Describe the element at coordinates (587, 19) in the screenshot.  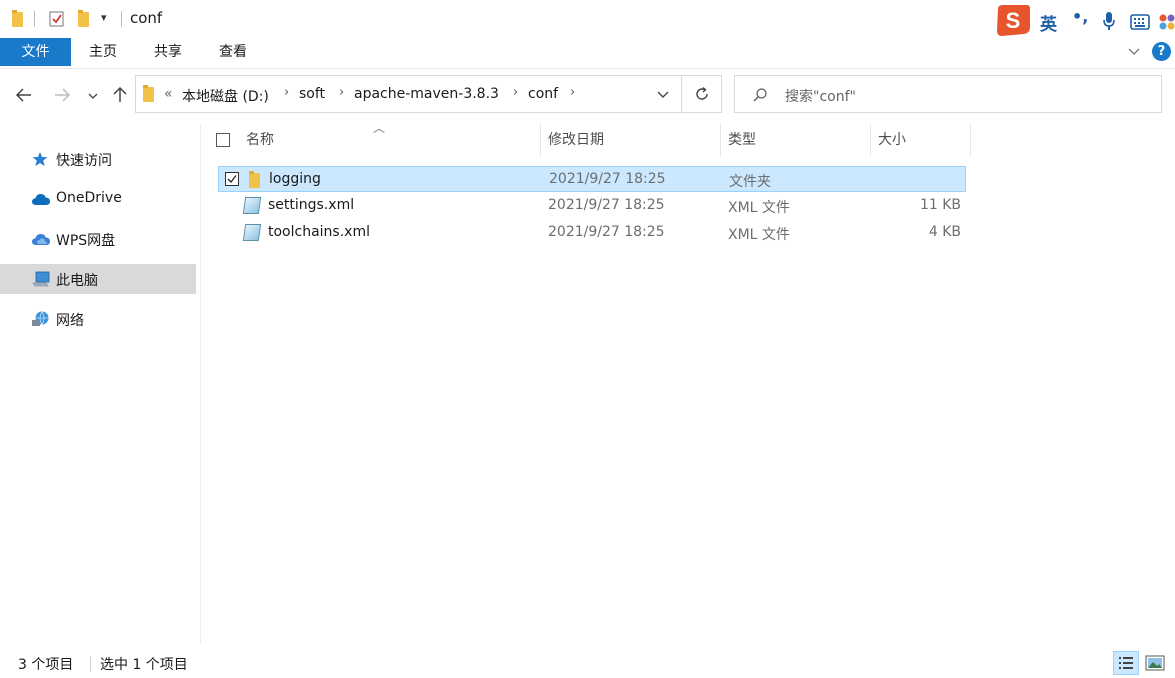
I see `title-bar: ▾ conf S 英 •,` at that location.